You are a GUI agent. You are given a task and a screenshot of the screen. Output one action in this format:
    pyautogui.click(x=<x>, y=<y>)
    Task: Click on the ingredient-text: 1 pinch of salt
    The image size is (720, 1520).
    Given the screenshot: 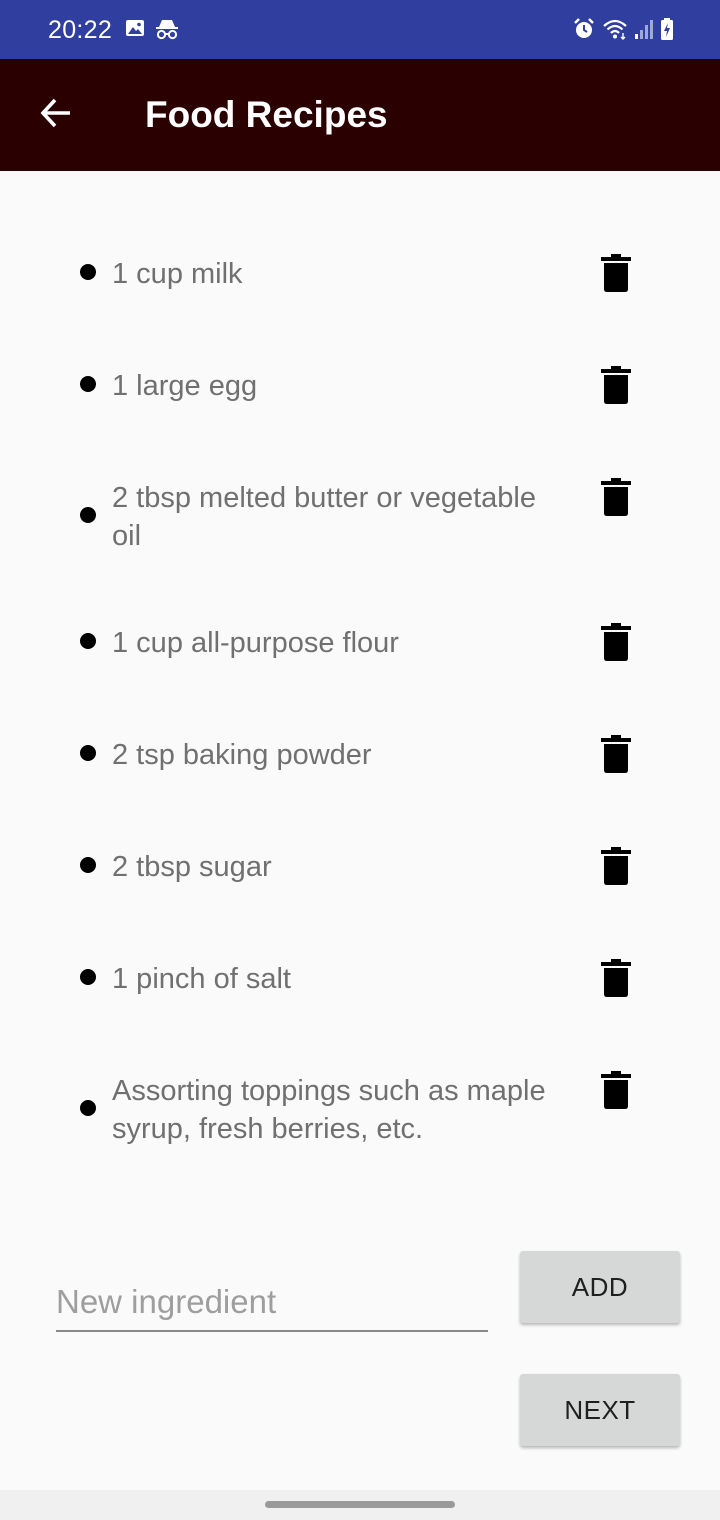 What is the action you would take?
    pyautogui.click(x=201, y=979)
    